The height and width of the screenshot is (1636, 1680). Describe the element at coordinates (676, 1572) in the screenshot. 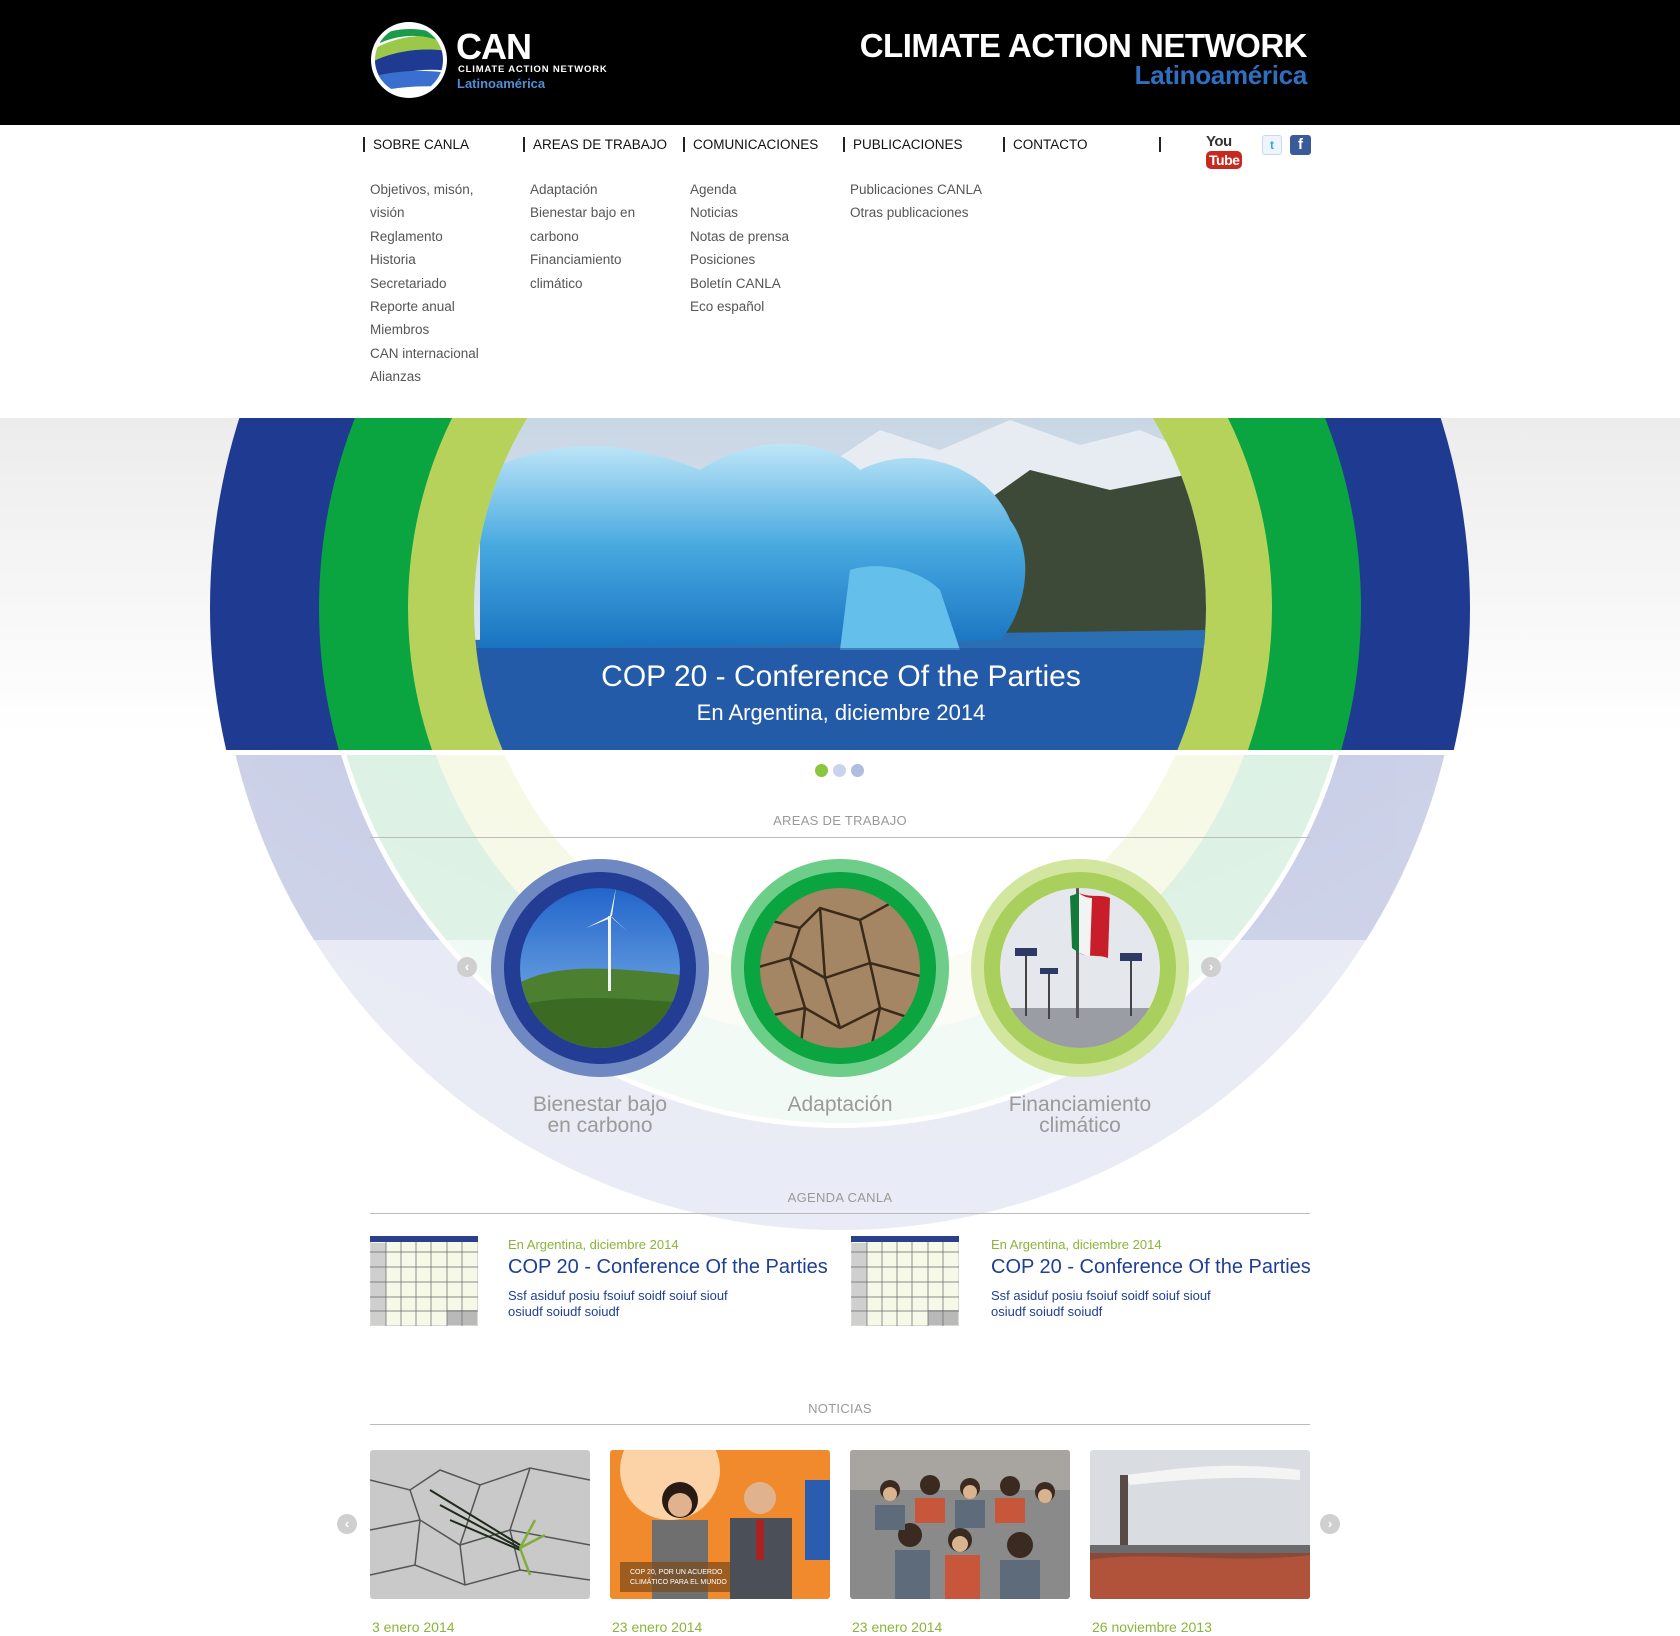

I see `svg-text: COP 20, POR UN ACUERDO` at that location.